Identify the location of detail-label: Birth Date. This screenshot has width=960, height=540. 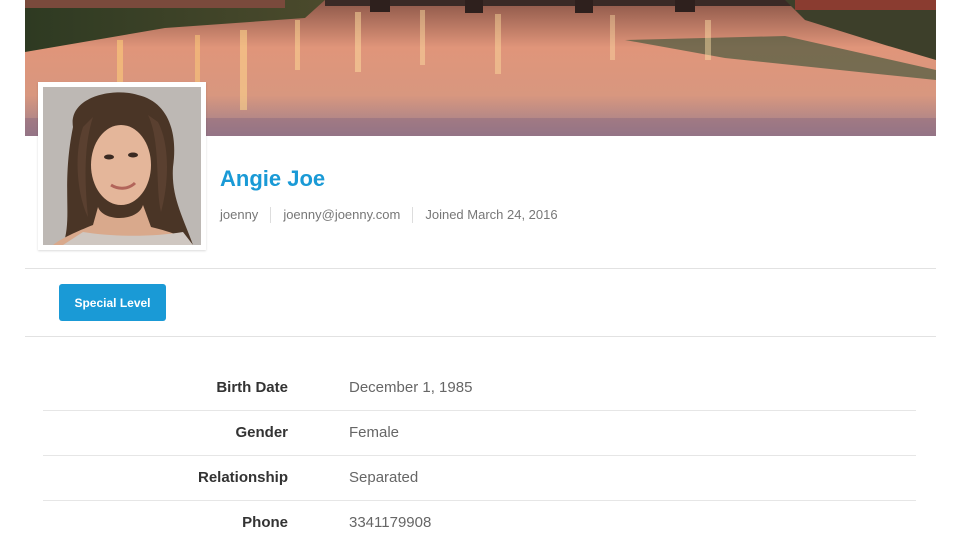
(252, 387).